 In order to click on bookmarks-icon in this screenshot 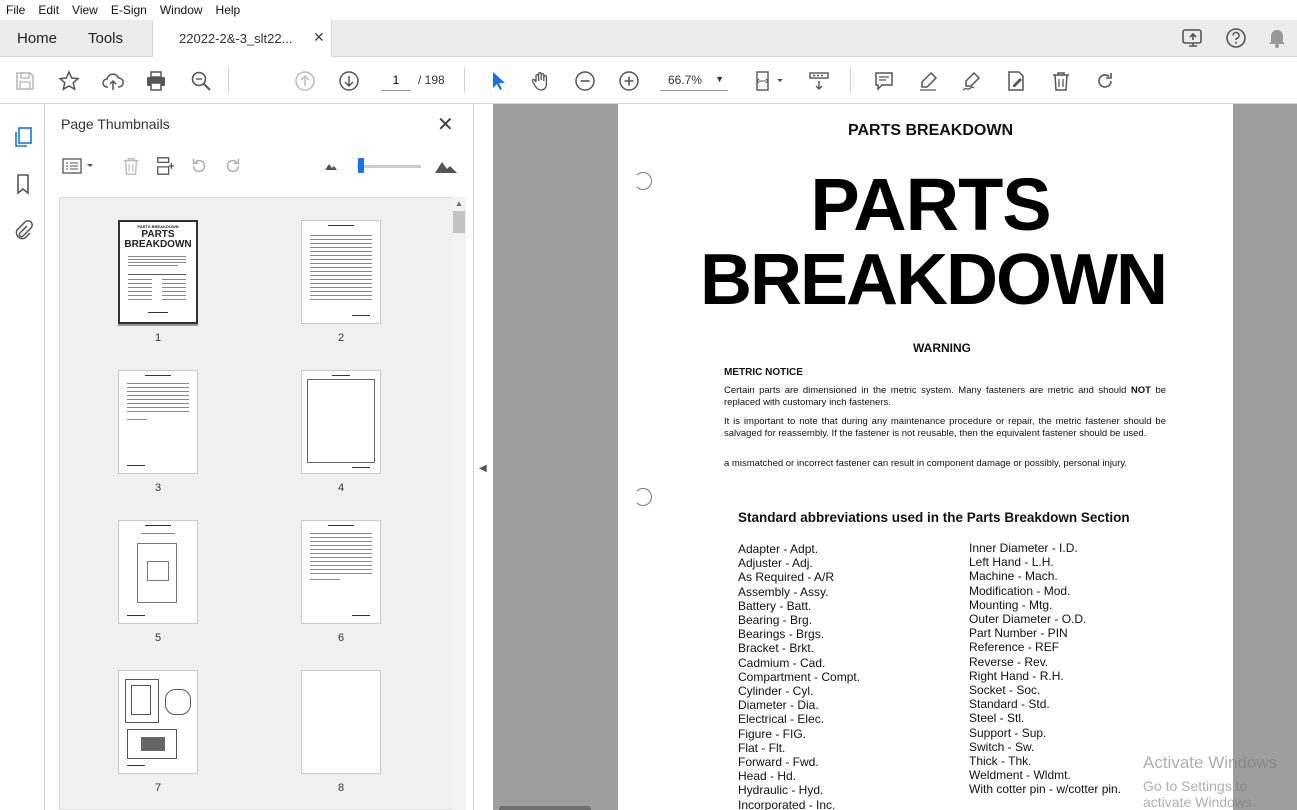, I will do `click(23, 184)`.